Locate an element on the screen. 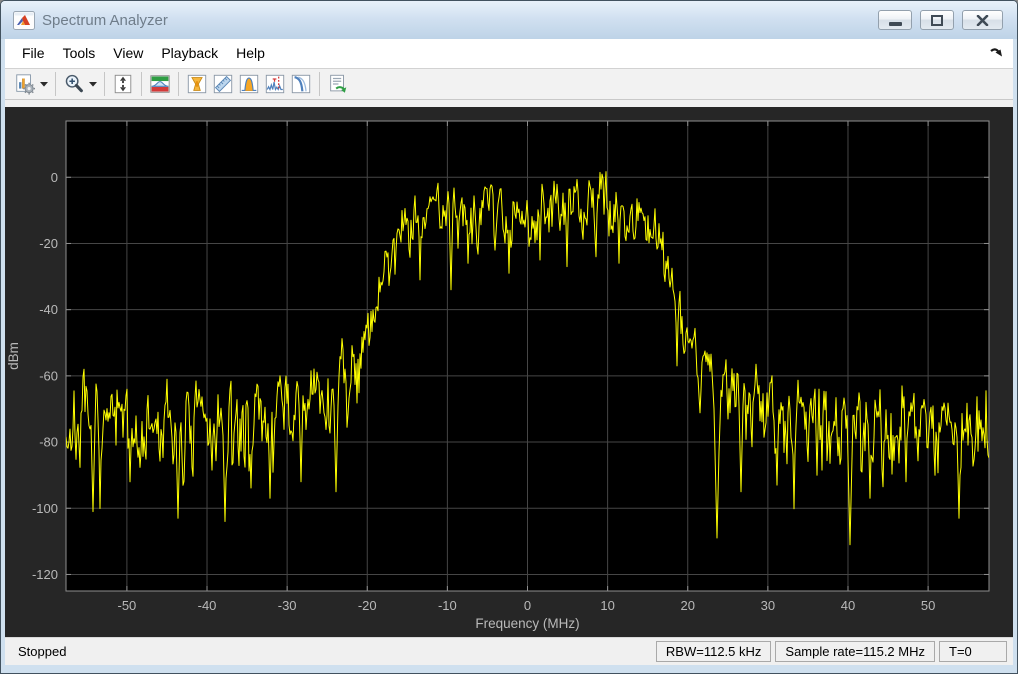  svg-text: -30 is located at coordinates (287, 605).